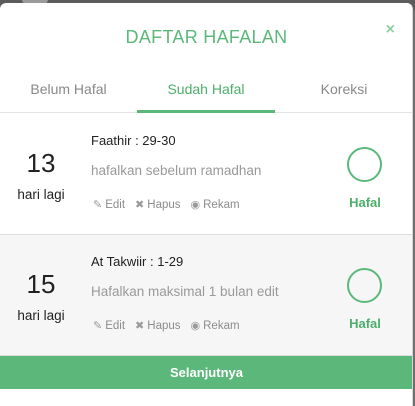 This screenshot has height=406, width=415. What do you see at coordinates (343, 95) in the screenshot?
I see `tab-koreksi: Koreksi` at bounding box center [343, 95].